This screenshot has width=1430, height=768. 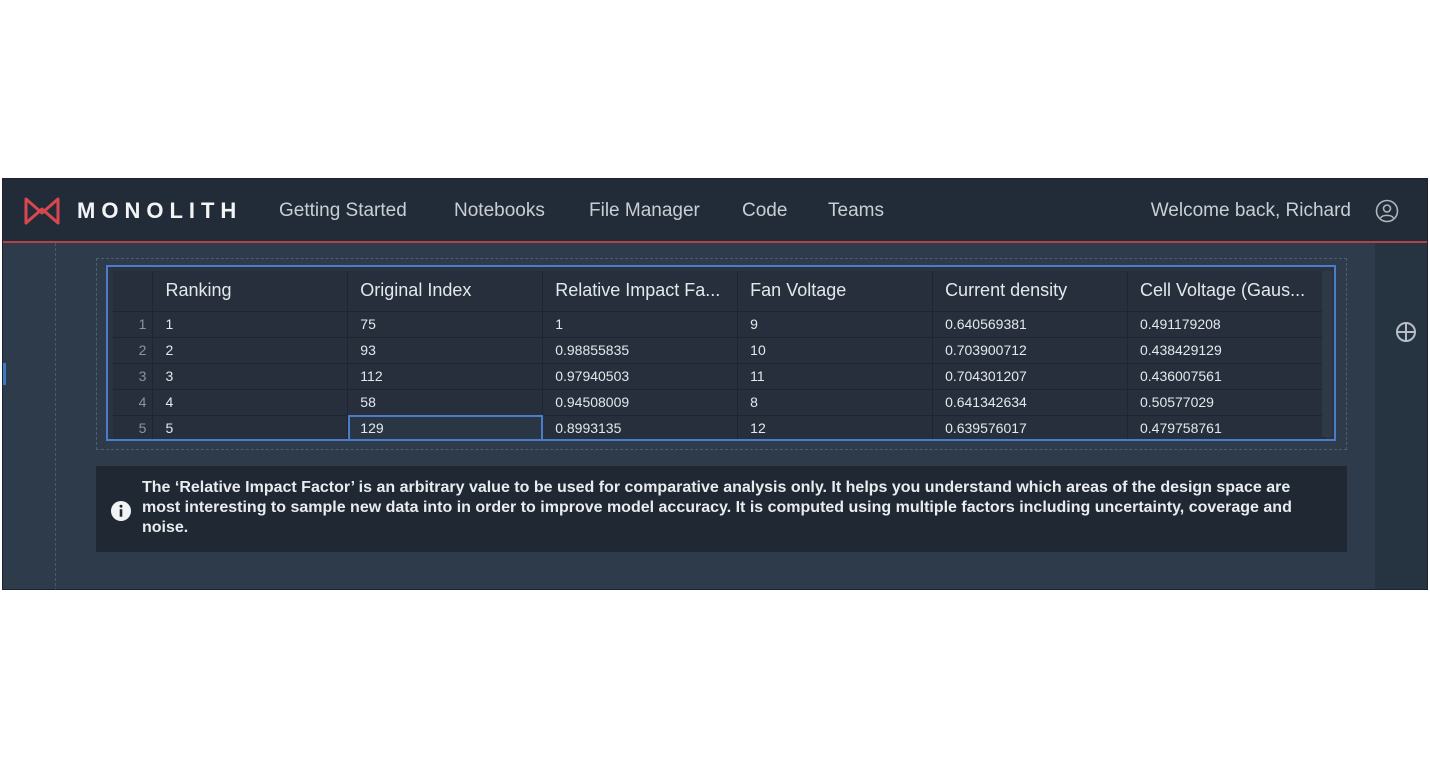 What do you see at coordinates (835, 324) in the screenshot?
I see `table-cell: 9` at bounding box center [835, 324].